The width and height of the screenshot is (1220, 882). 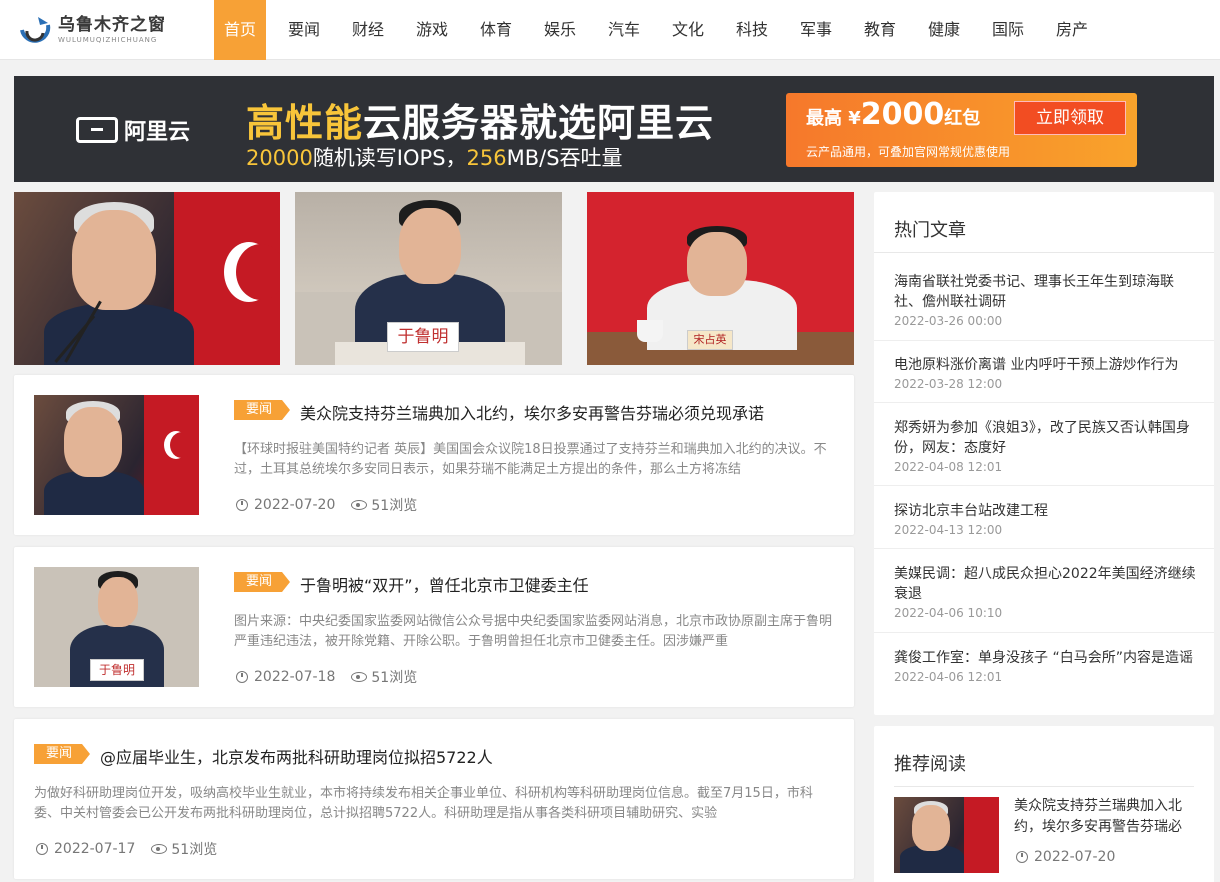 I want to click on featured-image-erdogan, so click(x=147, y=278).